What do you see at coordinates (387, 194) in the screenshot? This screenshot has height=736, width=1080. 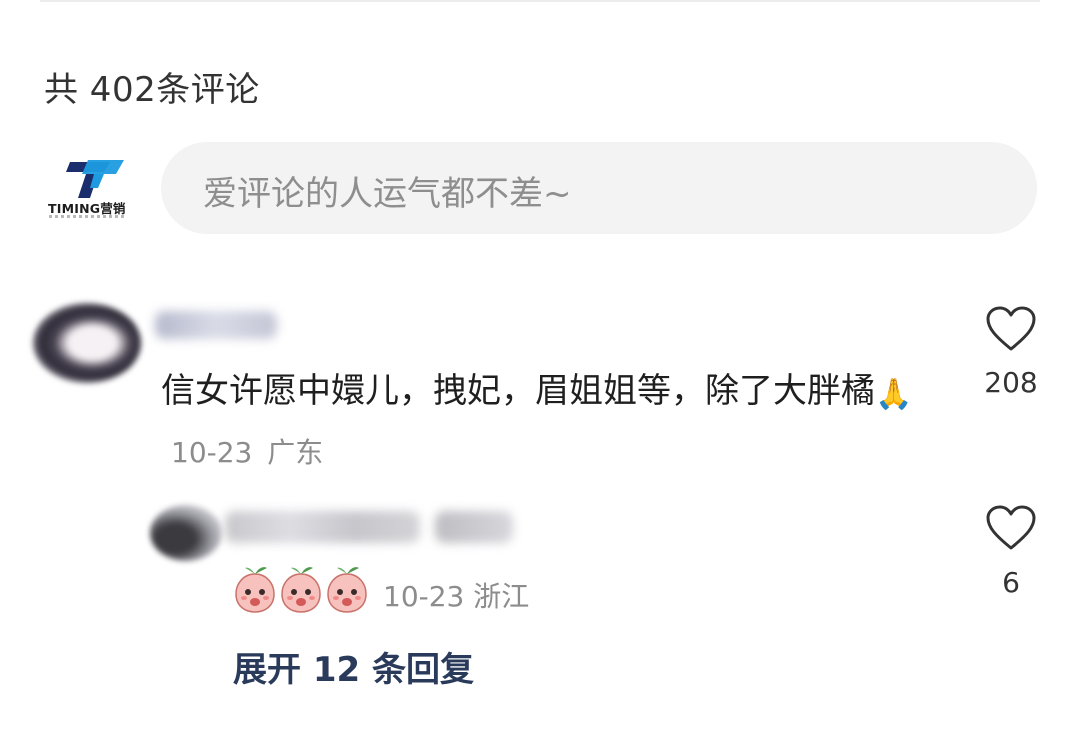 I see `comment-input-placeholder: 爱评论的人运气都不差~` at bounding box center [387, 194].